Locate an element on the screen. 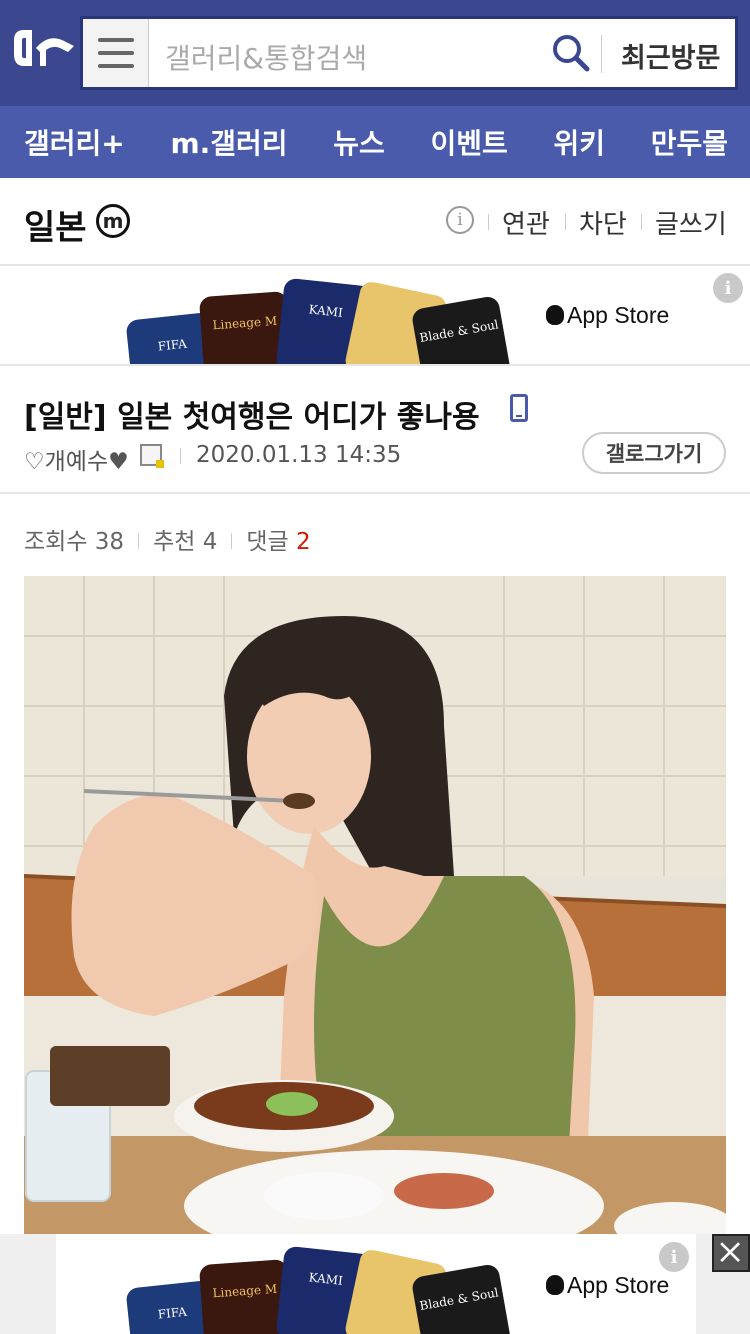 Image resolution: width=750 pixels, height=1334 pixels. minor-gallery-badge: m is located at coordinates (113, 221).